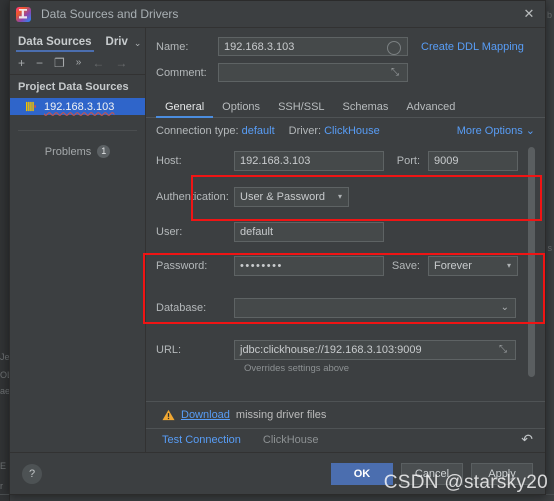 The image size is (554, 501). Describe the element at coordinates (352, 131) in the screenshot. I see `driver-value: ClickHouse` at that location.